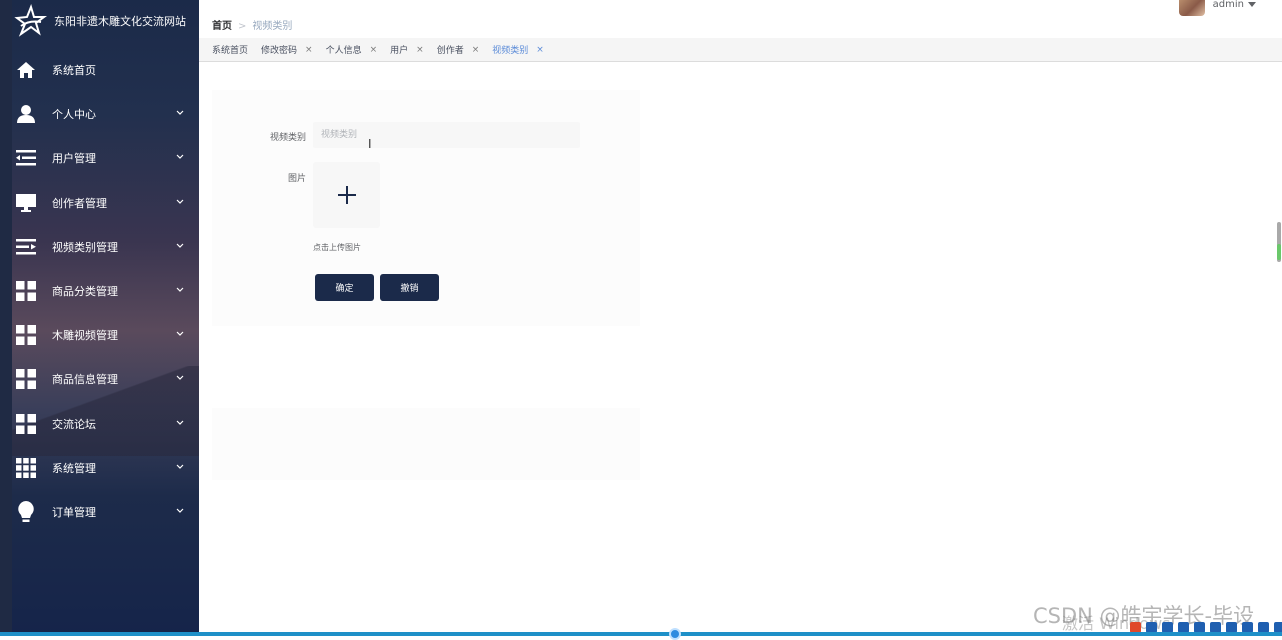 The image size is (1282, 640). Describe the element at coordinates (74, 71) in the screenshot. I see `sidebar-item-label: 系统首页` at that location.